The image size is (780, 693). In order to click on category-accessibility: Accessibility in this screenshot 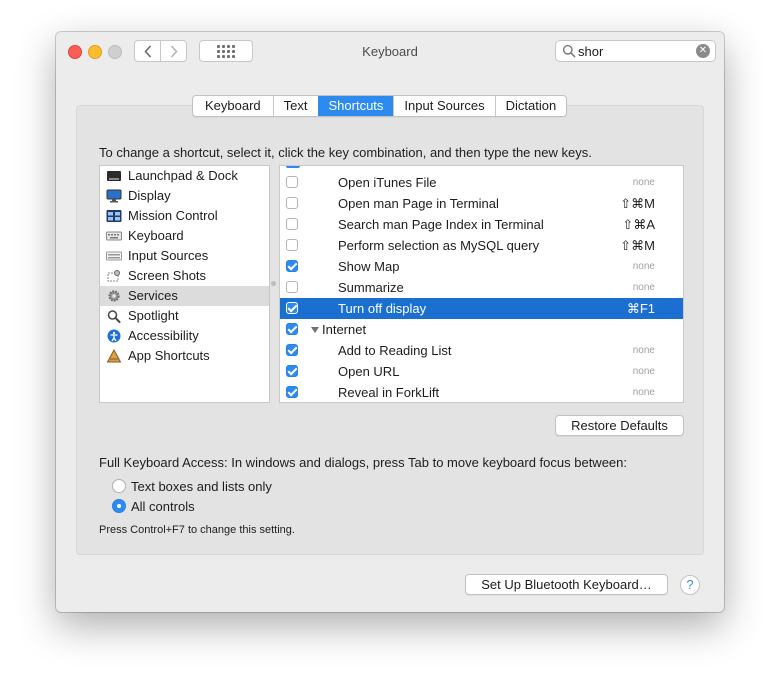, I will do `click(184, 336)`.